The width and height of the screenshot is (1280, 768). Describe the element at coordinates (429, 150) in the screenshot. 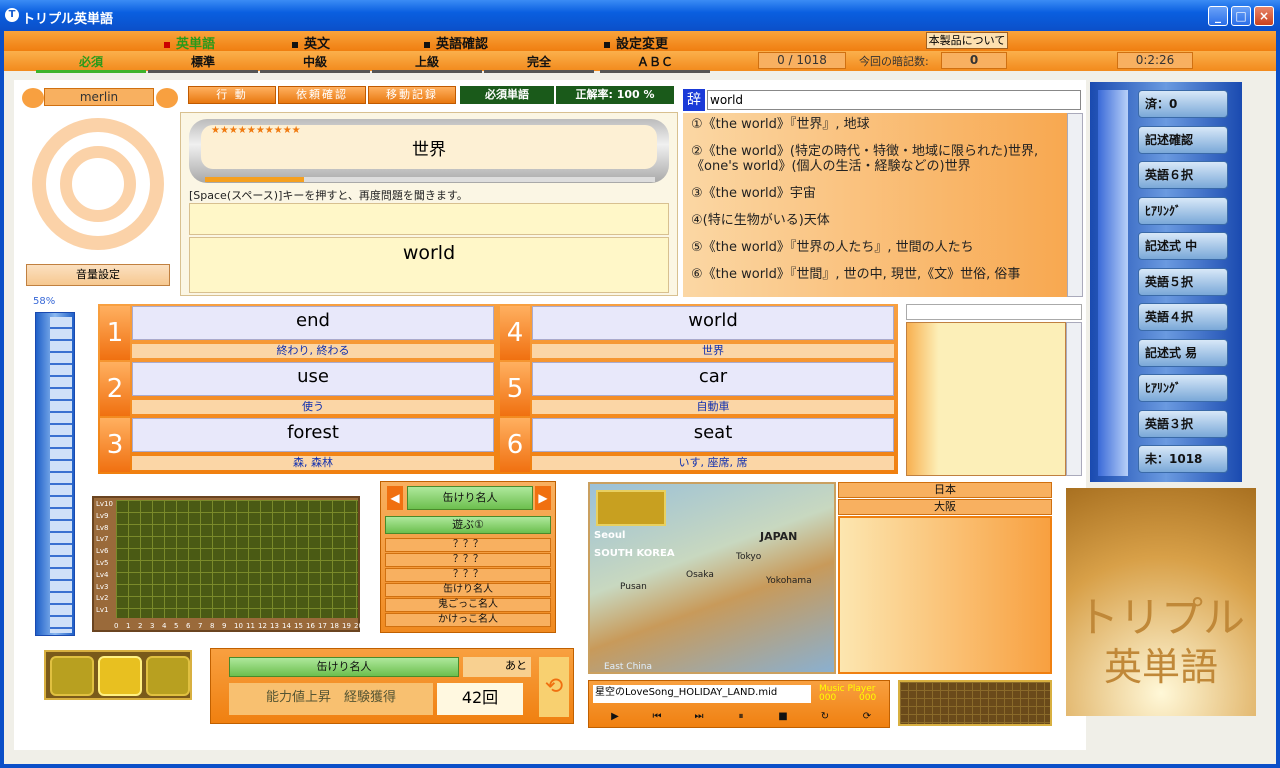

I see `prompt-word: 世界` at that location.